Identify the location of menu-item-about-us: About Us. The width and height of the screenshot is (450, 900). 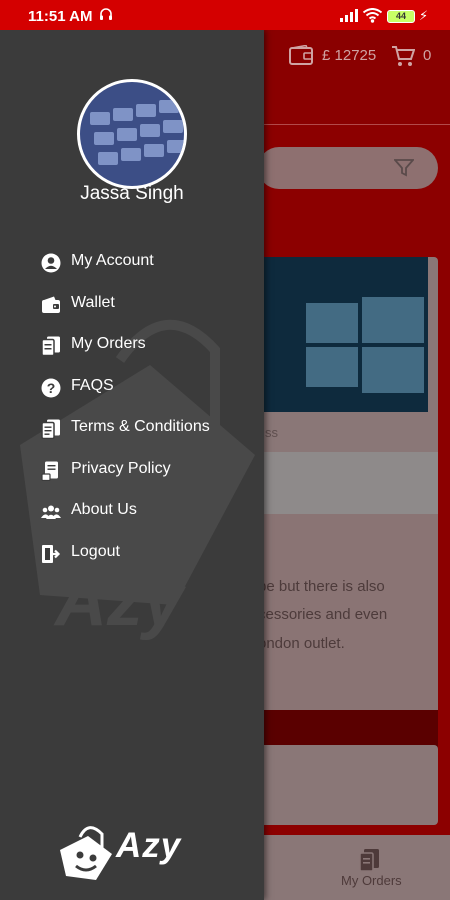
(132, 512).